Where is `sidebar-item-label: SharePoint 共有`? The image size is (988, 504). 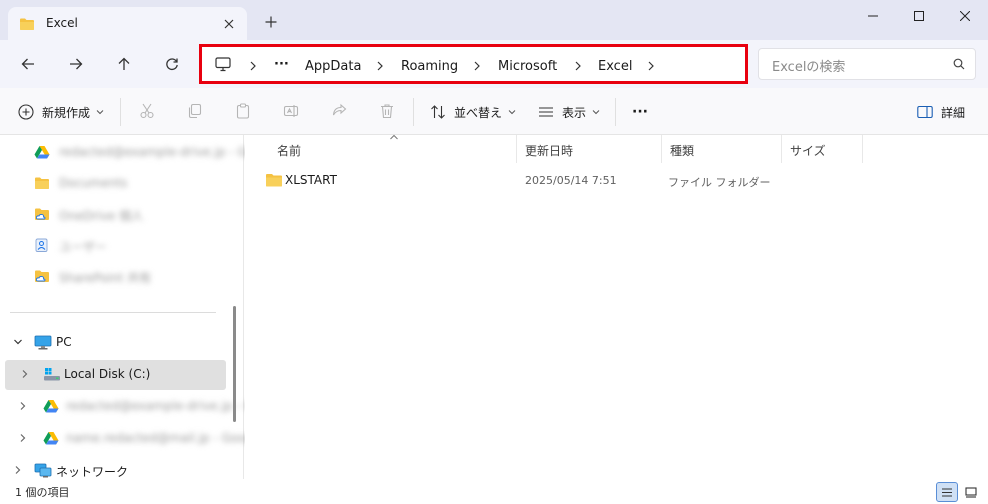 sidebar-item-label: SharePoint 共有 is located at coordinates (105, 278).